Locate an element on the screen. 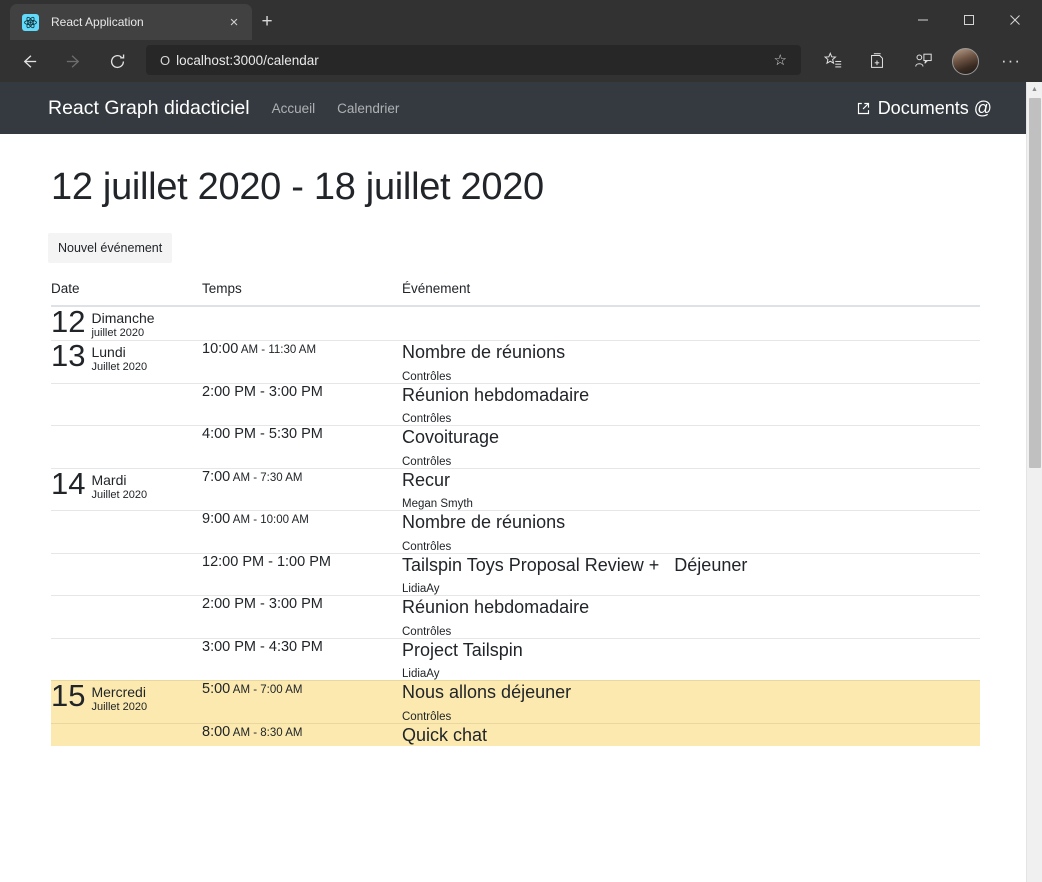 Image resolution: width=1042 pixels, height=882 pixels. day-number: 14 is located at coordinates (68, 483).